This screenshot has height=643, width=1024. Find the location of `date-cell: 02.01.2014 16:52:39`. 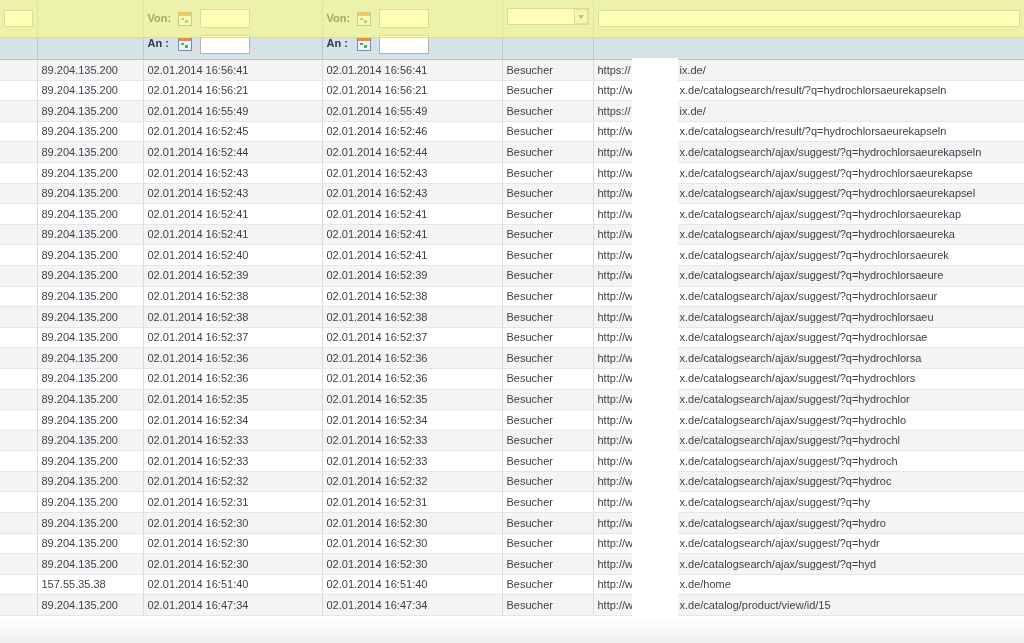

date-cell: 02.01.2014 16:52:39 is located at coordinates (198, 275).